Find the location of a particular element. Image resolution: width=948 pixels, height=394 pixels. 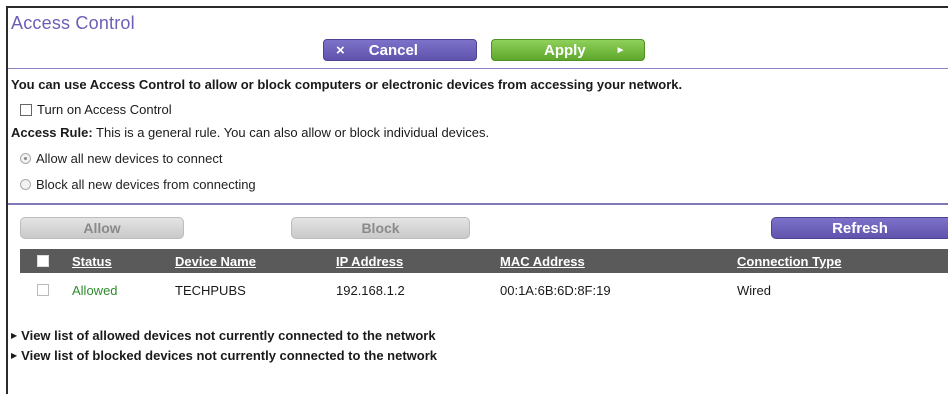

close-icon: × is located at coordinates (340, 50).